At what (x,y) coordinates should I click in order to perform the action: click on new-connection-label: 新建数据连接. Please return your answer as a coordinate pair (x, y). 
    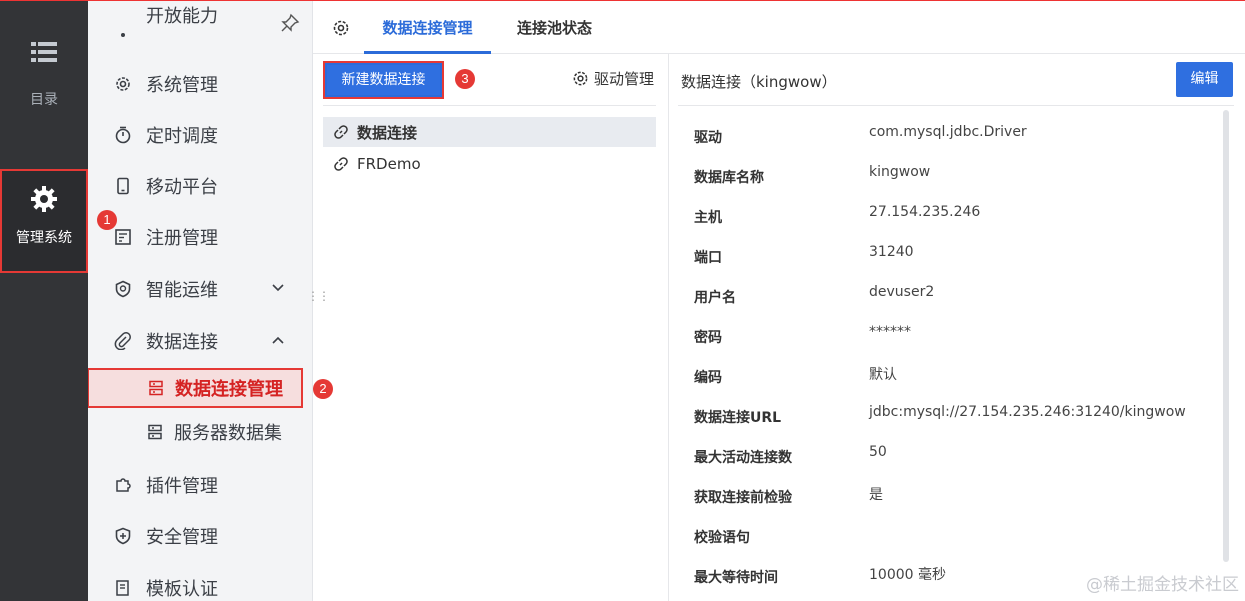
    Looking at the image, I should click on (383, 80).